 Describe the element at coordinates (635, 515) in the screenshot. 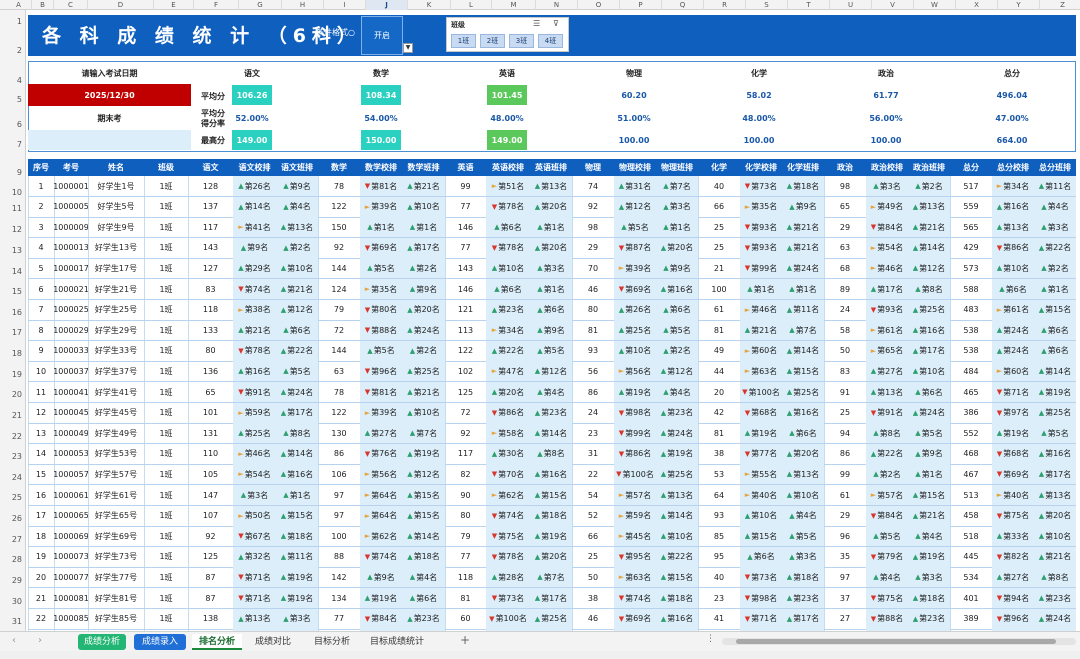

I see `rank-cell: ► 第59名` at that location.